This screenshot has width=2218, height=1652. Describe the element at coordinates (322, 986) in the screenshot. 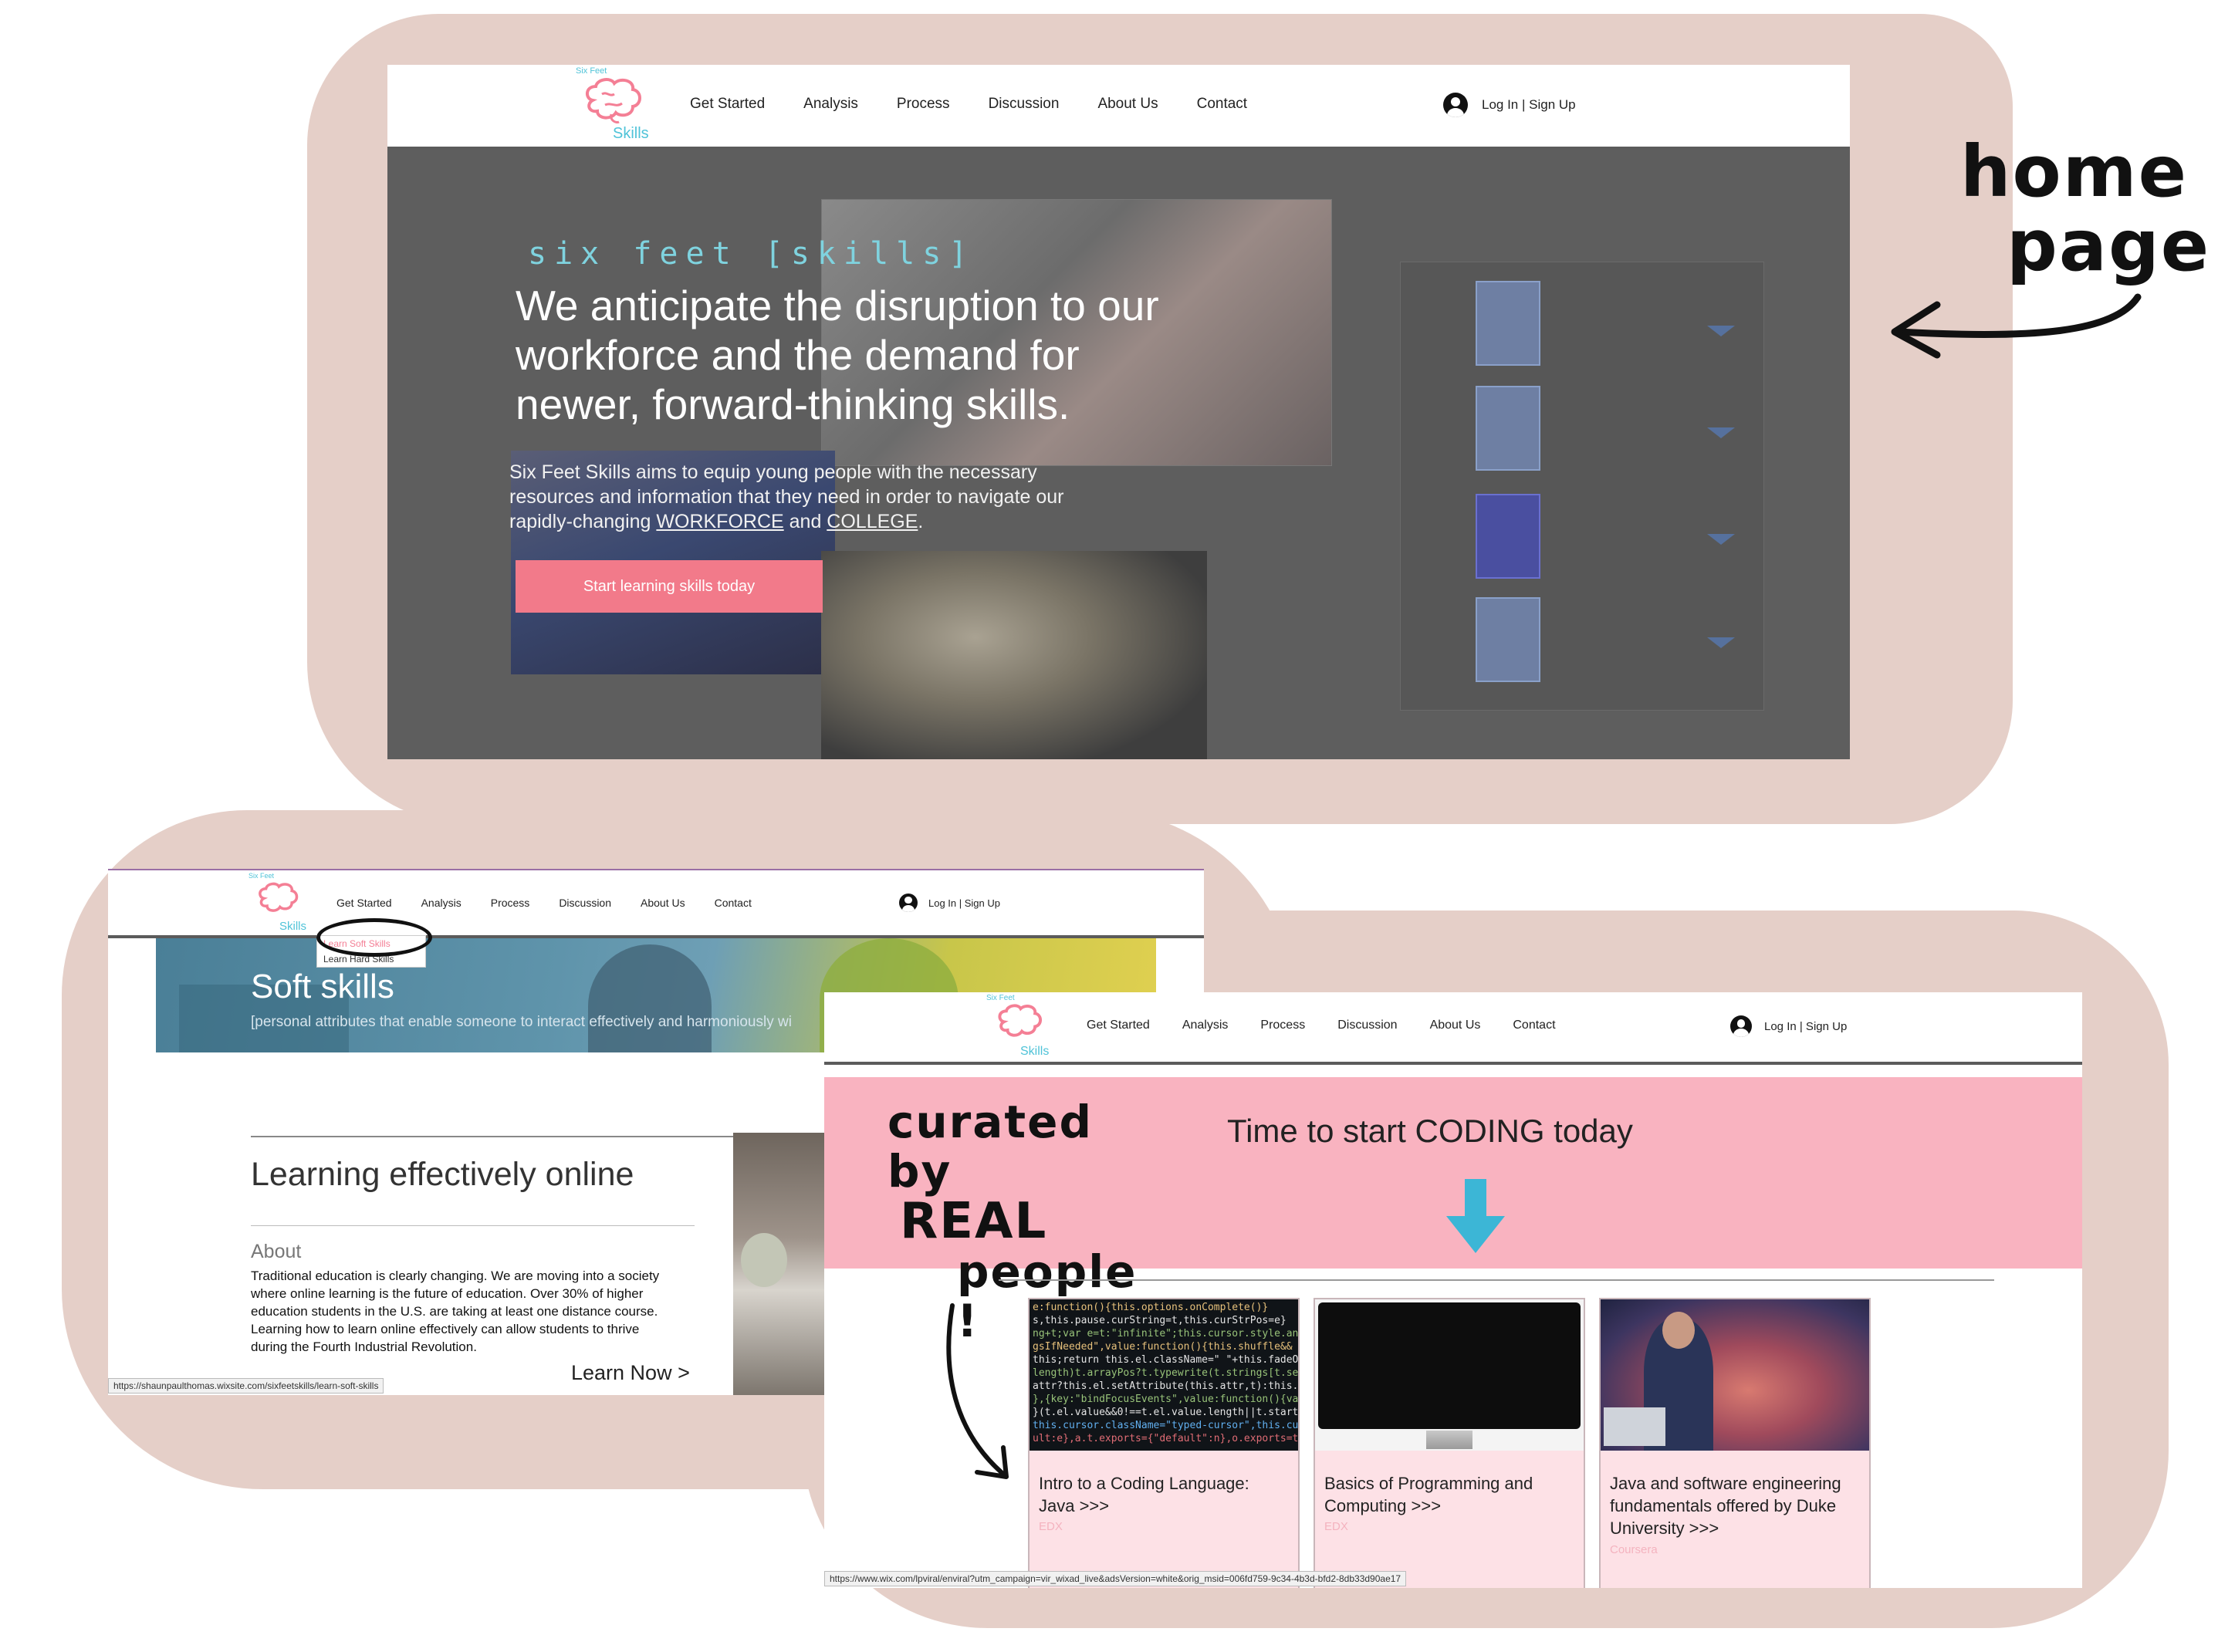

I see `soft-skills-title: Soft skills` at that location.